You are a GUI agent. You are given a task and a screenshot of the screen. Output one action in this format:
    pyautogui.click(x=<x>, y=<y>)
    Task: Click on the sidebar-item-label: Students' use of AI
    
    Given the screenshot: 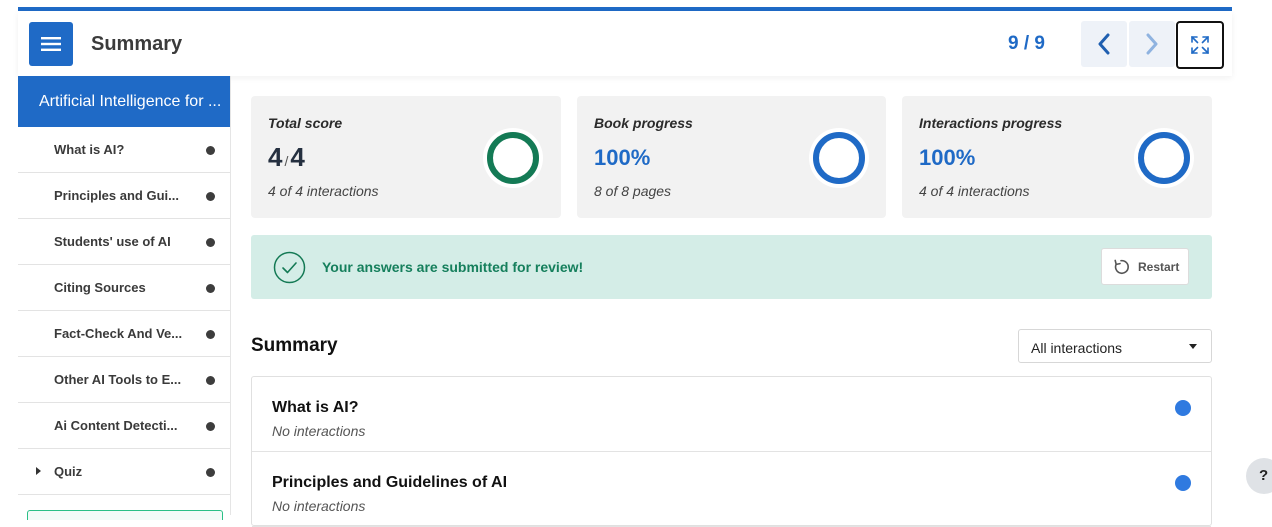 What is the action you would take?
    pyautogui.click(x=112, y=241)
    